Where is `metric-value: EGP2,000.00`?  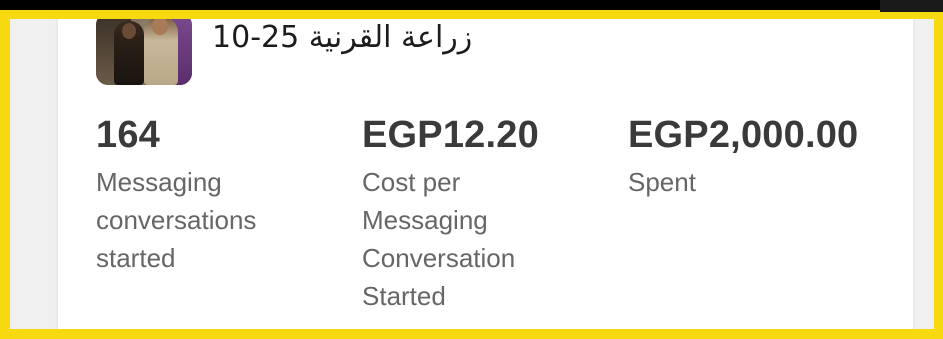 metric-value: EGP2,000.00 is located at coordinates (743, 135).